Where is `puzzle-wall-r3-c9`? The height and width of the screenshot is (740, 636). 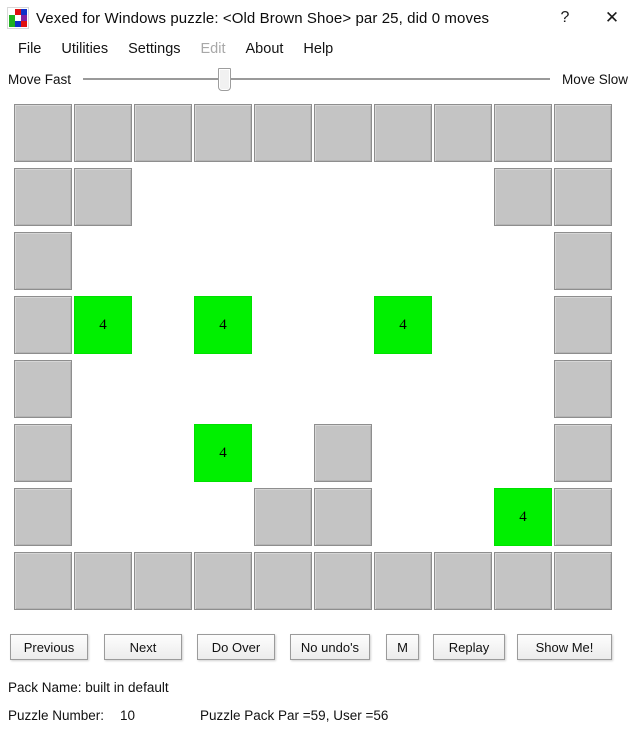
puzzle-wall-r3-c9 is located at coordinates (583, 325).